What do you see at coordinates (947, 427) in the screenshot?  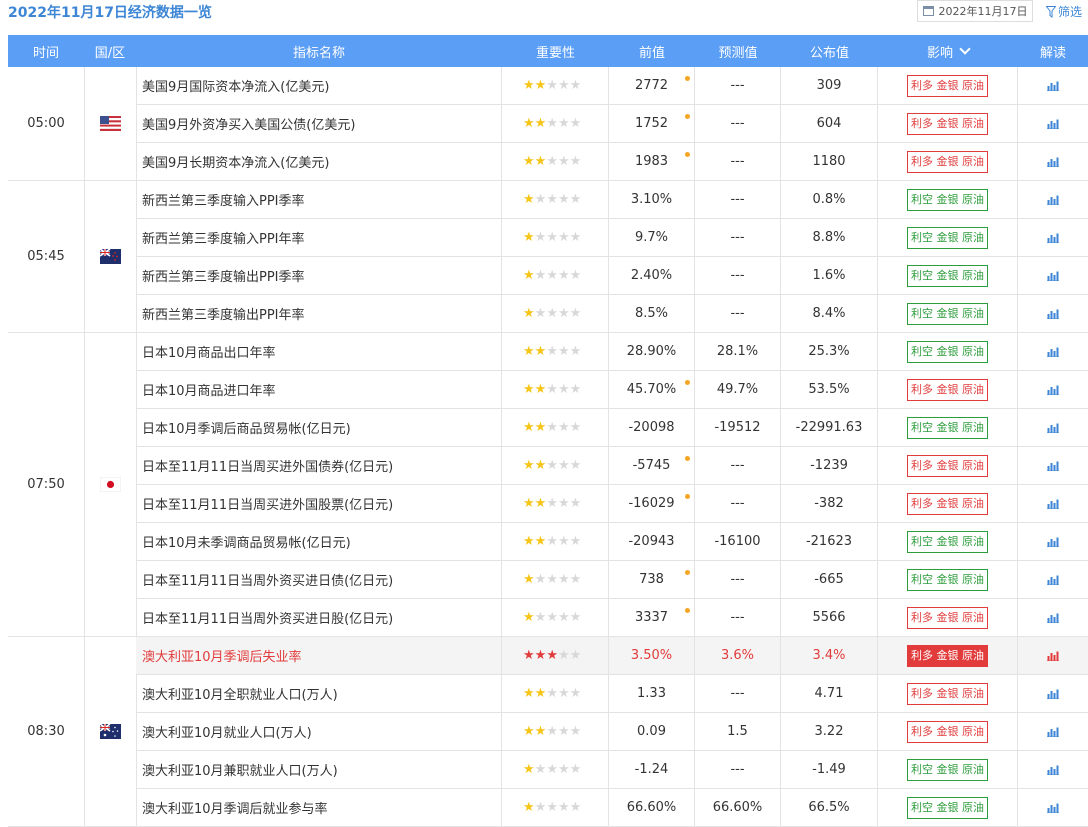 I see `impact-badge: 利空 金银 原油` at bounding box center [947, 427].